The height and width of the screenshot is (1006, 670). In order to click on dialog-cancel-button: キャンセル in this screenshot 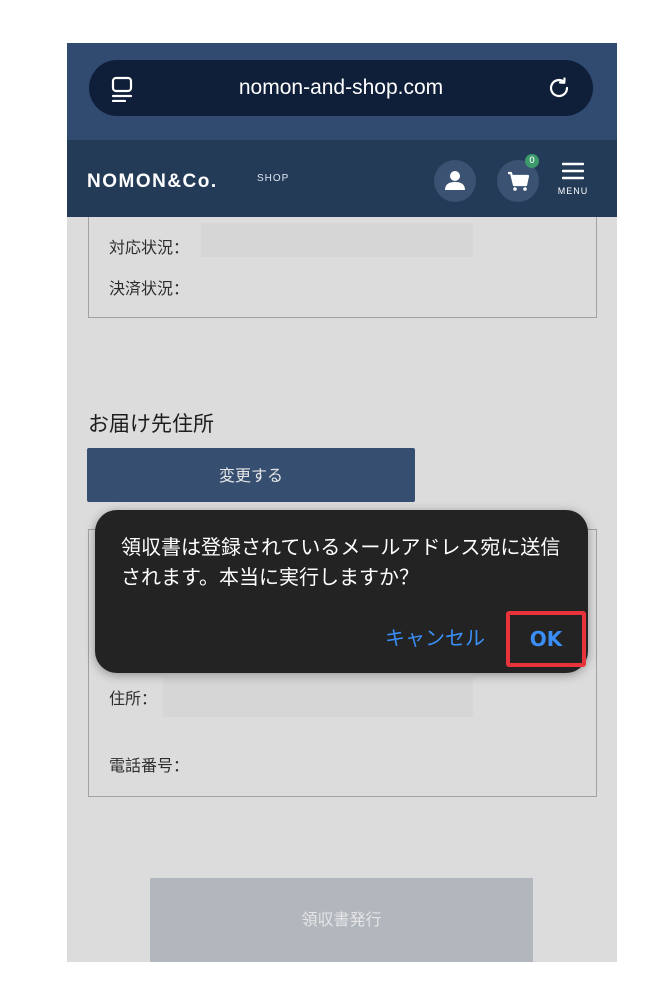, I will do `click(435, 636)`.